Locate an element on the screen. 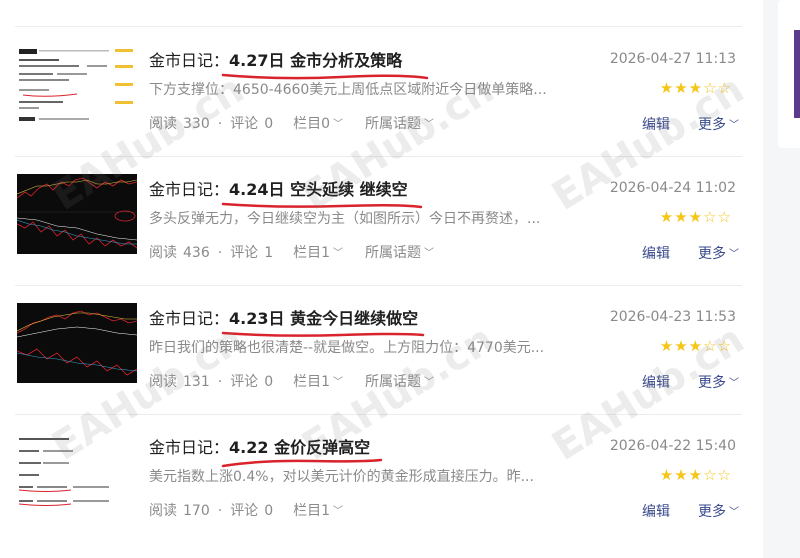  publish-datetime: 2026-04-23 11:53 is located at coordinates (672, 317).